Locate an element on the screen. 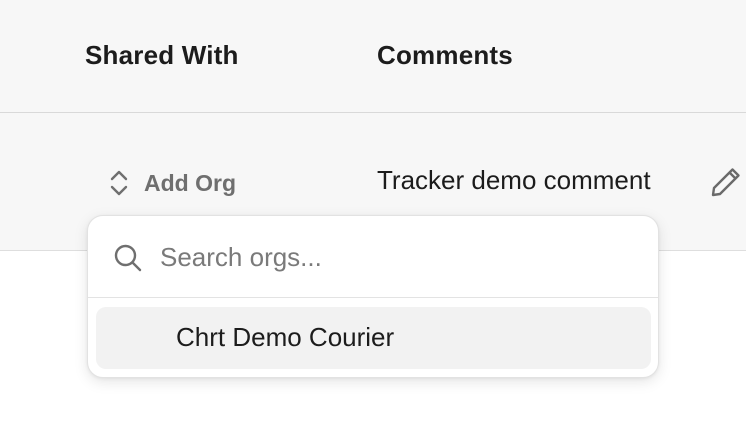  add-org-label: Add Org is located at coordinates (190, 182).